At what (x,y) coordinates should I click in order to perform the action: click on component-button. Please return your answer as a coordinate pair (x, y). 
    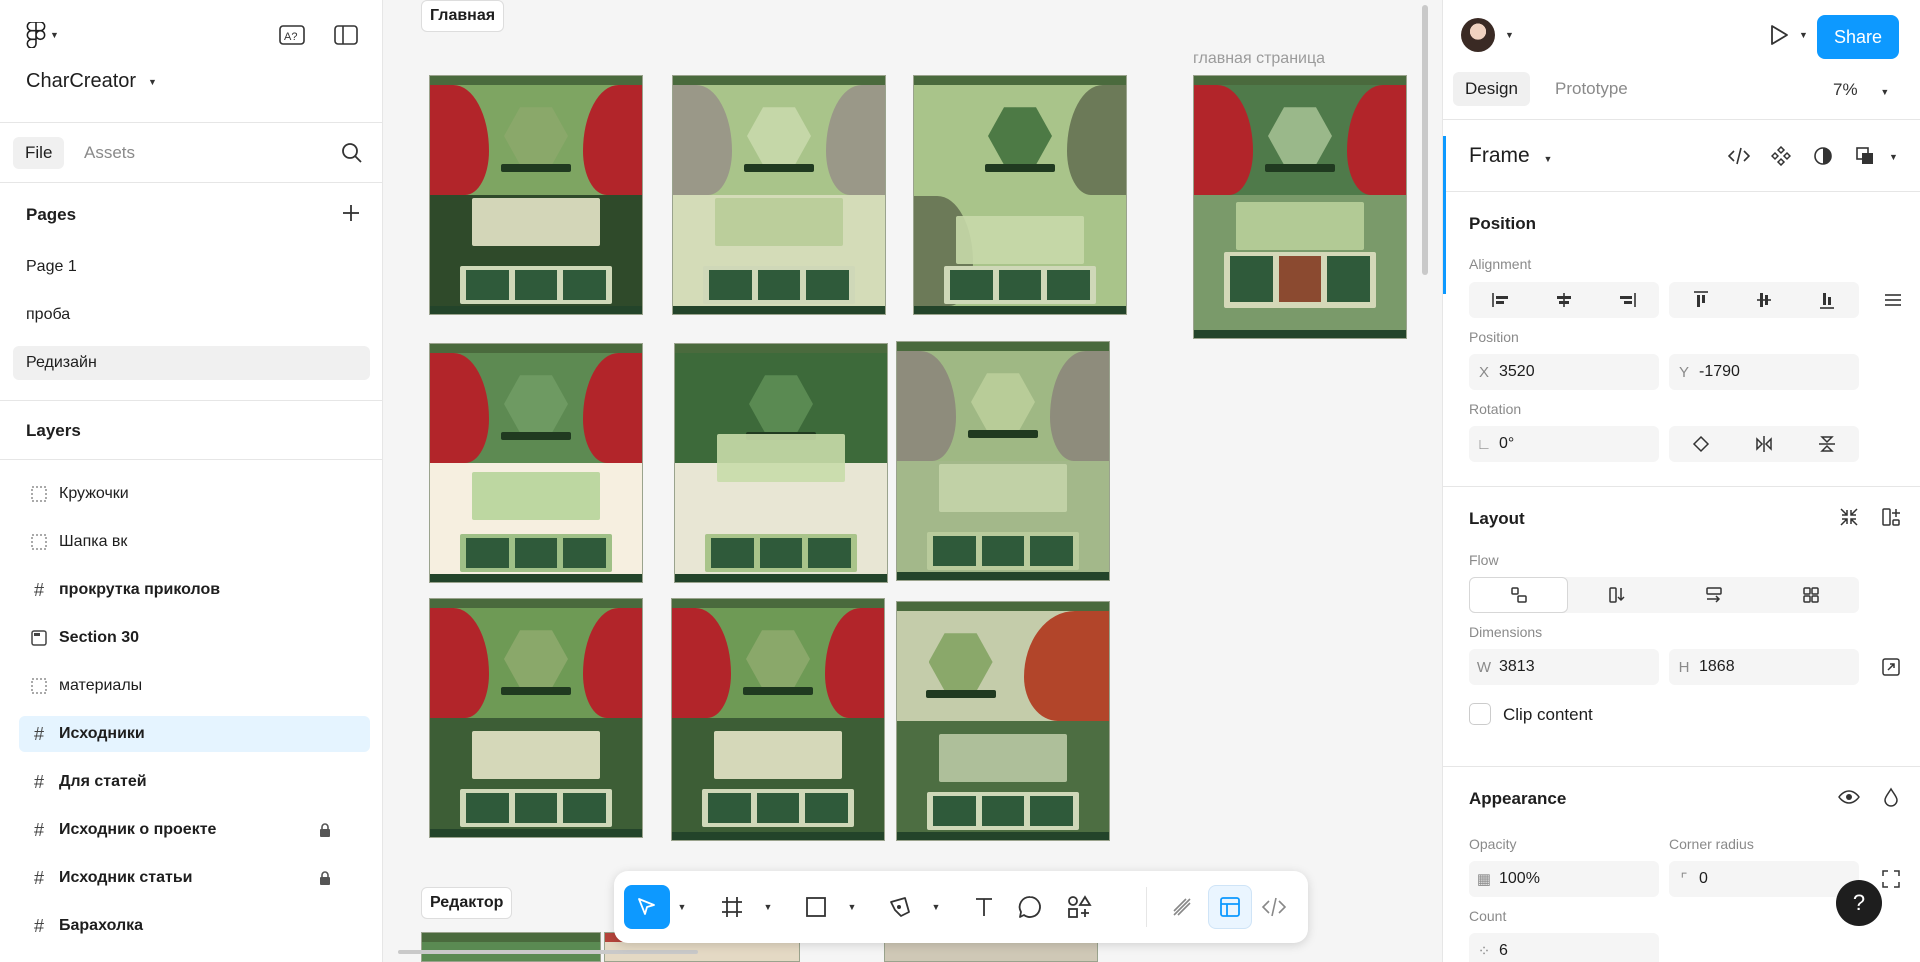
    Looking at the image, I should click on (1781, 156).